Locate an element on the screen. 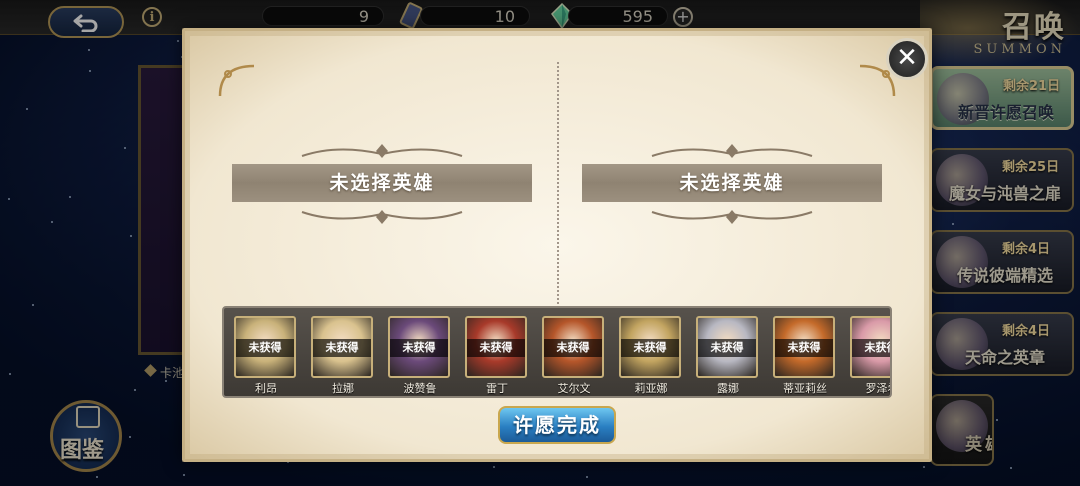 This screenshot has height=486, width=1080. hero-name: 艾尔文 is located at coordinates (574, 388).